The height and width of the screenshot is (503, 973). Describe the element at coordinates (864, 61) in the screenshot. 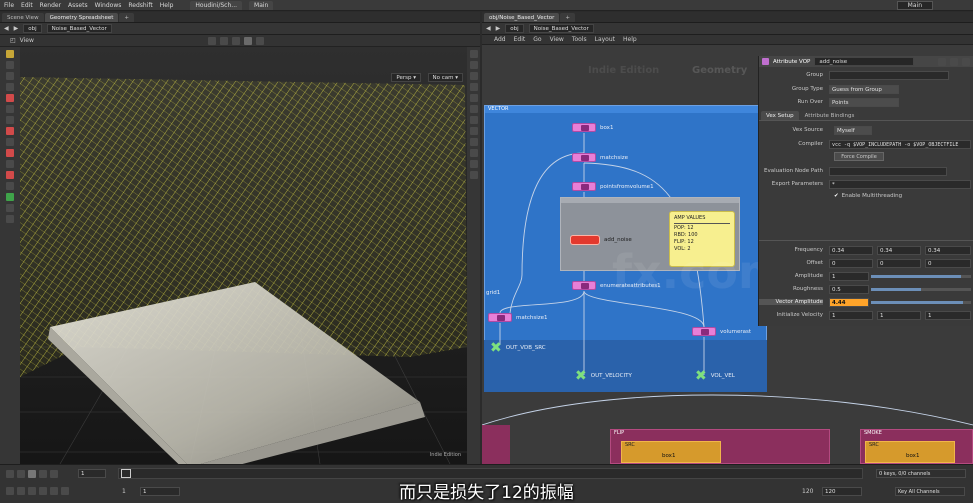

I see `node-name-field: add_noise` at that location.